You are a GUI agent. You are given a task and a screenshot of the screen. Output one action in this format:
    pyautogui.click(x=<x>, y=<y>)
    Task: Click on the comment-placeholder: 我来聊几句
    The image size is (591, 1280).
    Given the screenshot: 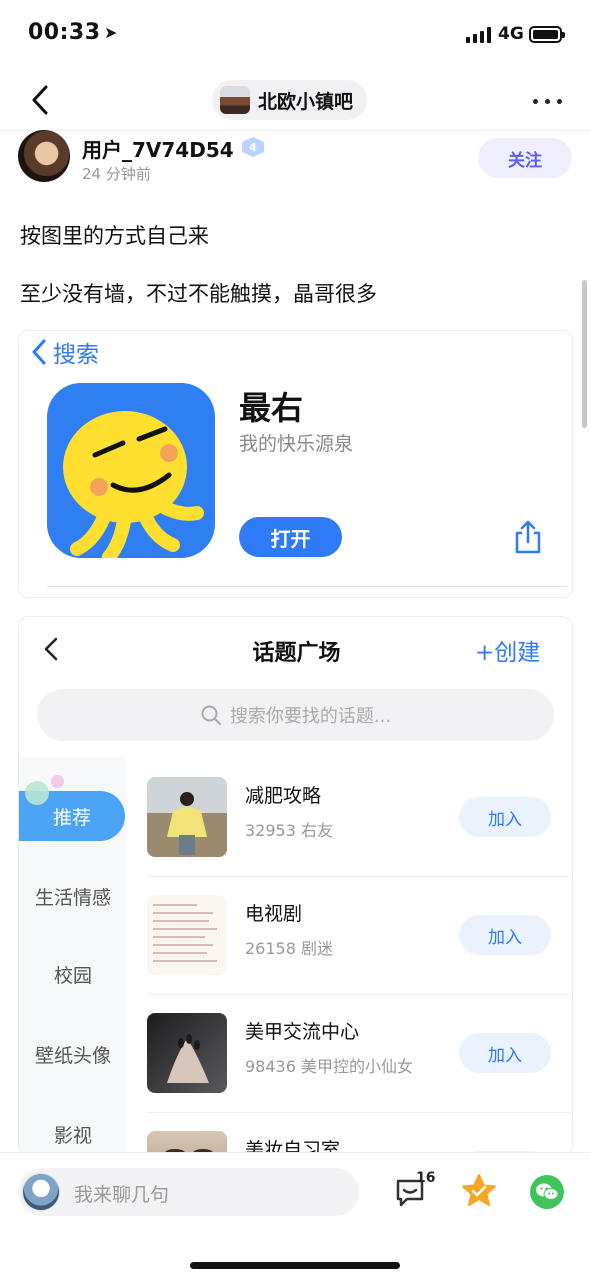 What is the action you would take?
    pyautogui.click(x=122, y=1195)
    